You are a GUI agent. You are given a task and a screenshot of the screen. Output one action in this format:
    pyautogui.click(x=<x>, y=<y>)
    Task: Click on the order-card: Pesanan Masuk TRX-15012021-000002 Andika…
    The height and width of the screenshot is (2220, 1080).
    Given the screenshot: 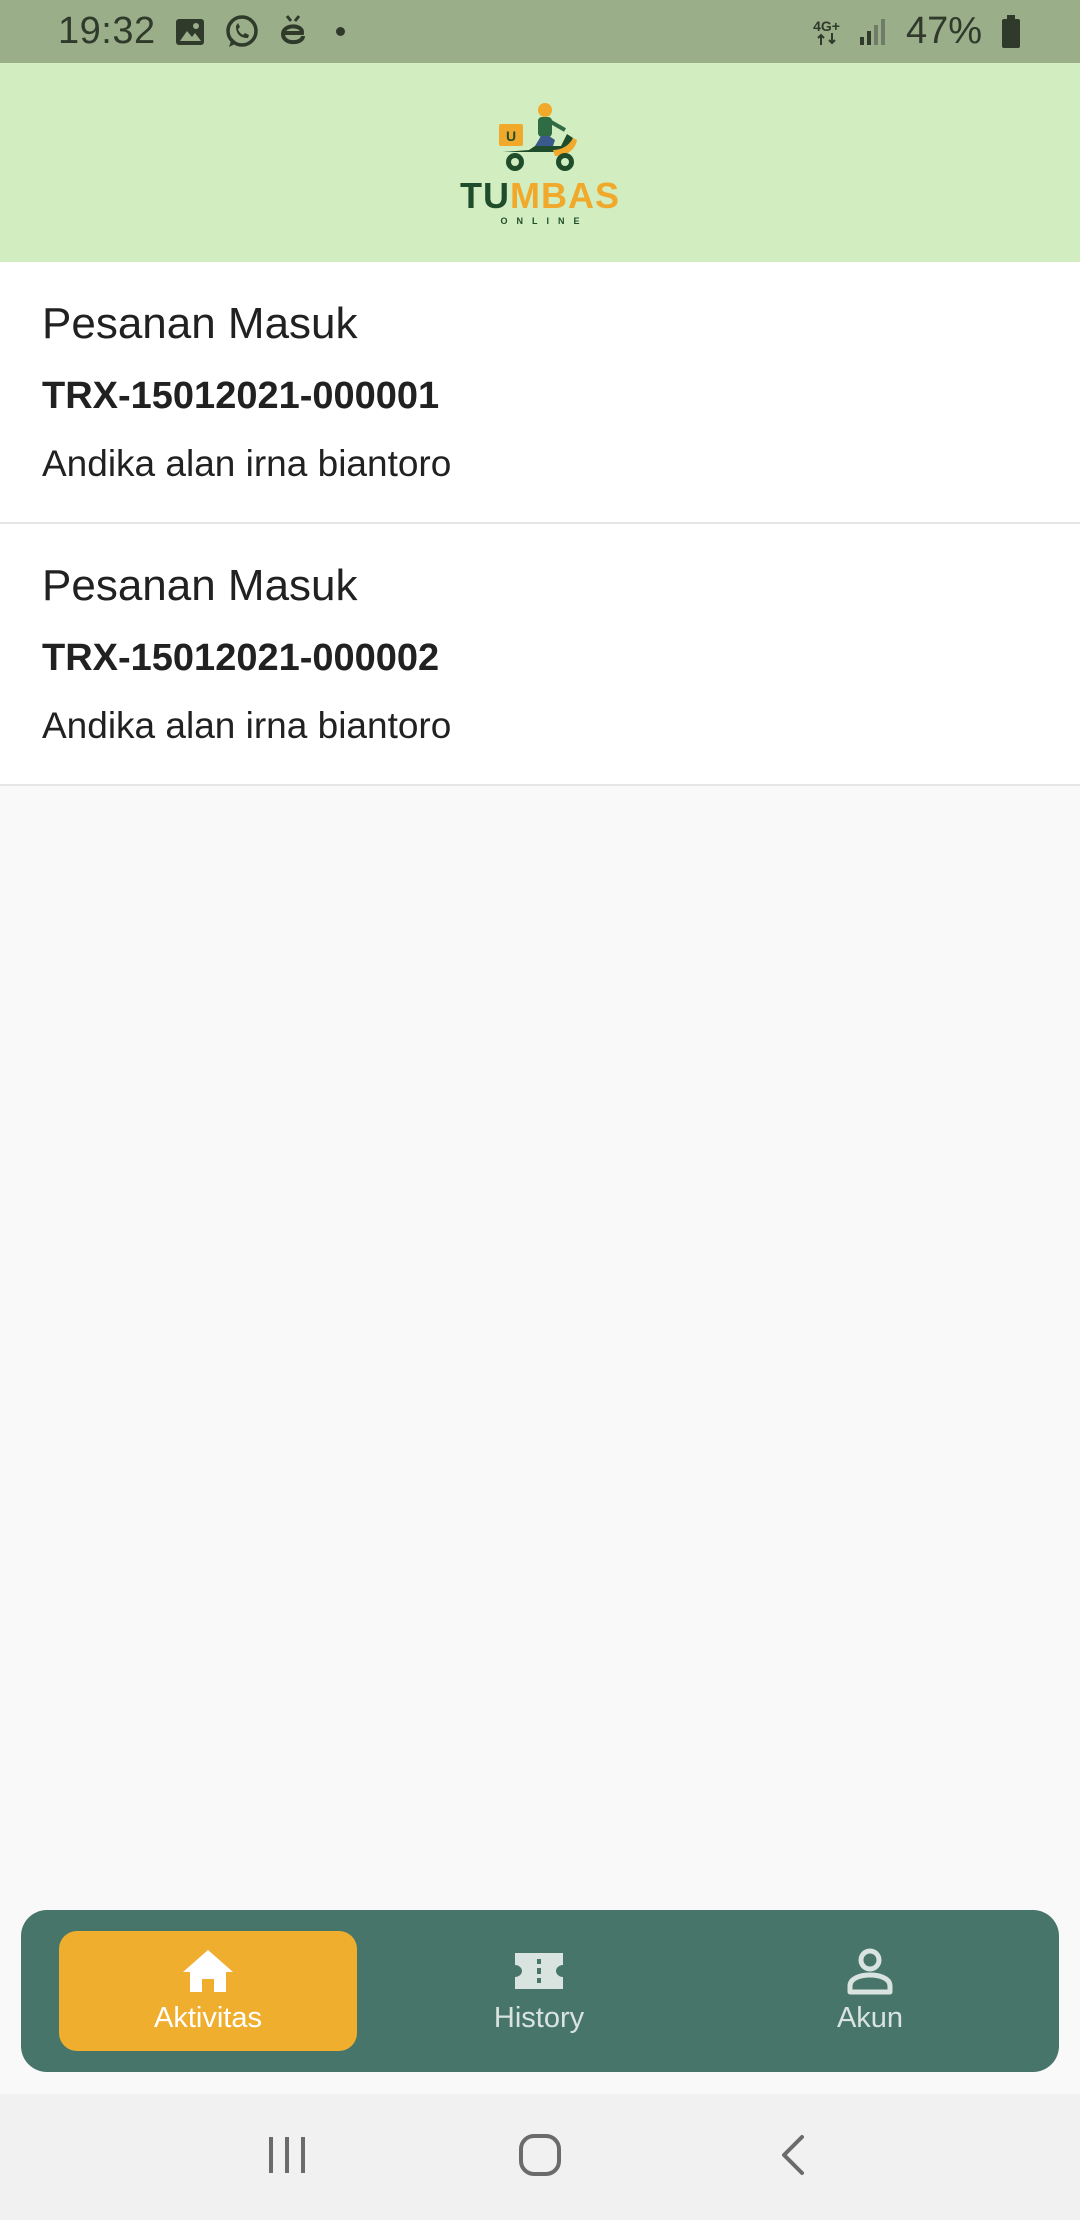 What is the action you would take?
    pyautogui.click(x=540, y=655)
    